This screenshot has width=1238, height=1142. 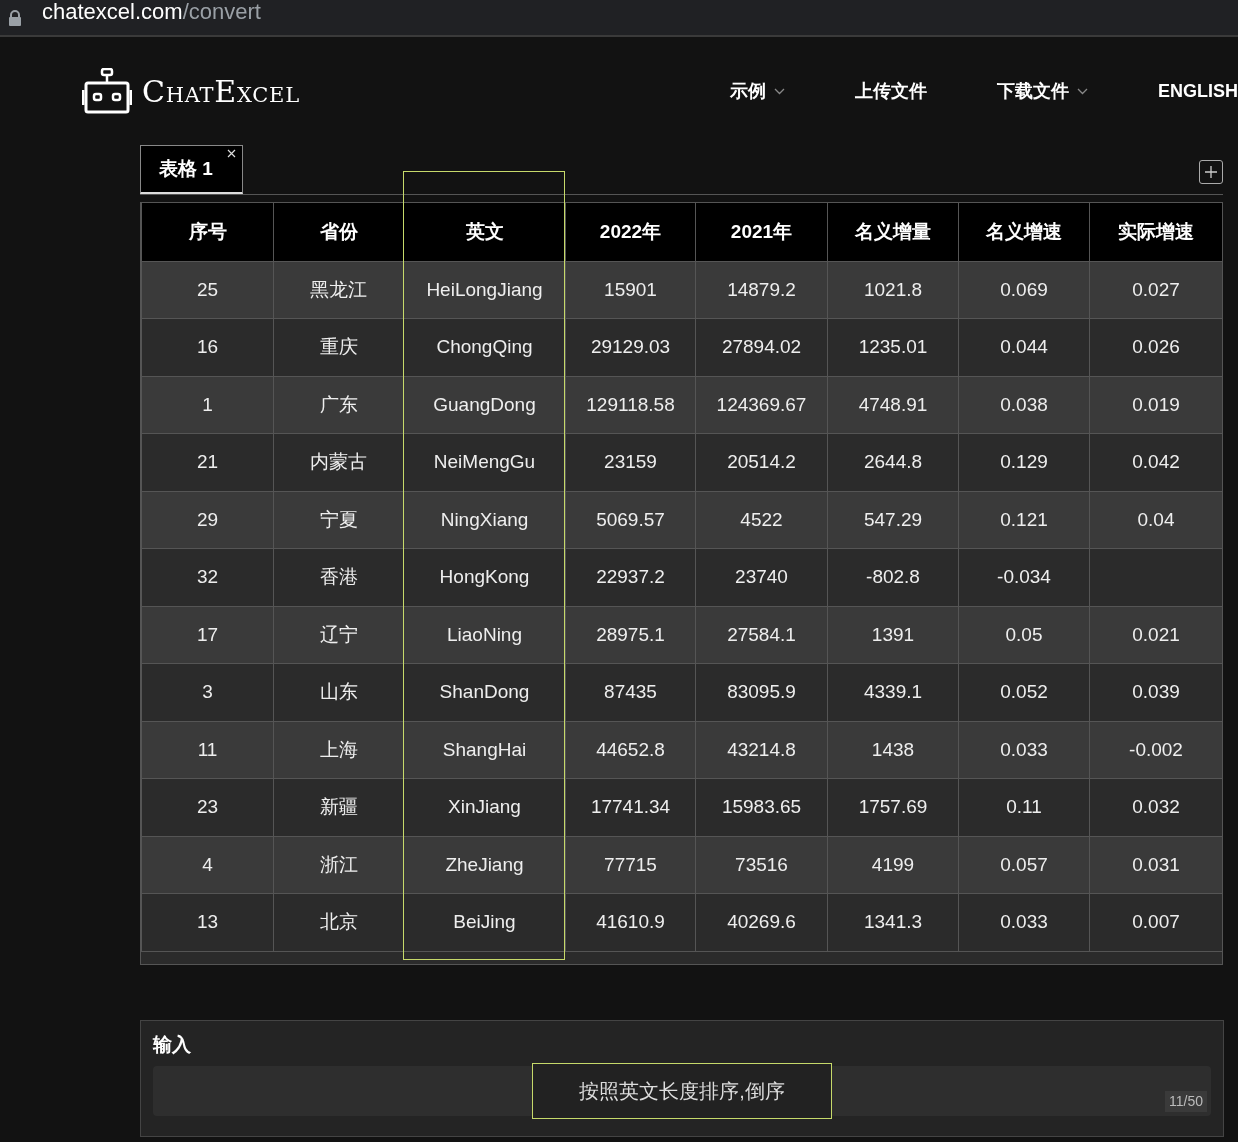 What do you see at coordinates (630, 922) in the screenshot?
I see `table-cell: 41610.9` at bounding box center [630, 922].